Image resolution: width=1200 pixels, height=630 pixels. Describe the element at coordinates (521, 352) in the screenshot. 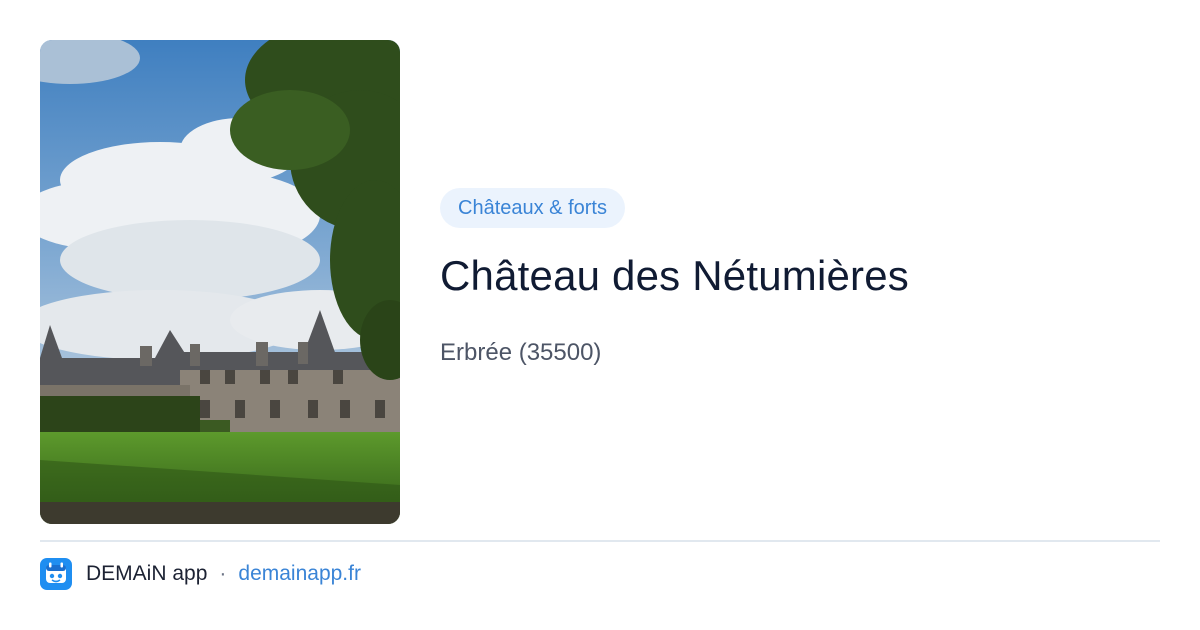

I see `place-location: Erbrée (35500)` at that location.